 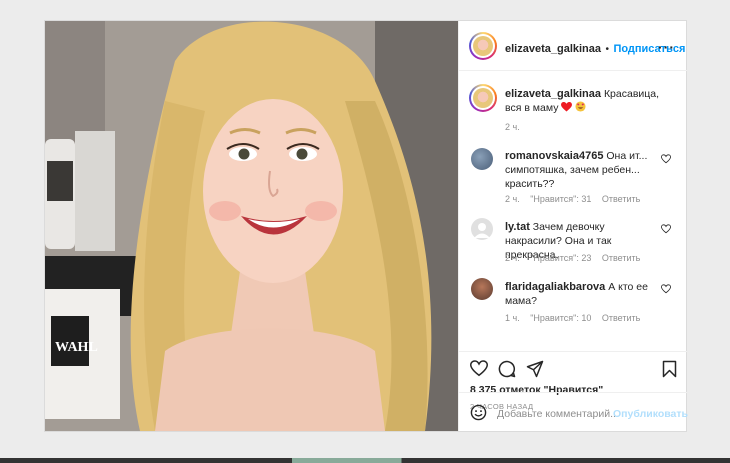 I want to click on comment-meta: 1 ч. "Нравится": 10 Ответить, so click(x=576, y=318).